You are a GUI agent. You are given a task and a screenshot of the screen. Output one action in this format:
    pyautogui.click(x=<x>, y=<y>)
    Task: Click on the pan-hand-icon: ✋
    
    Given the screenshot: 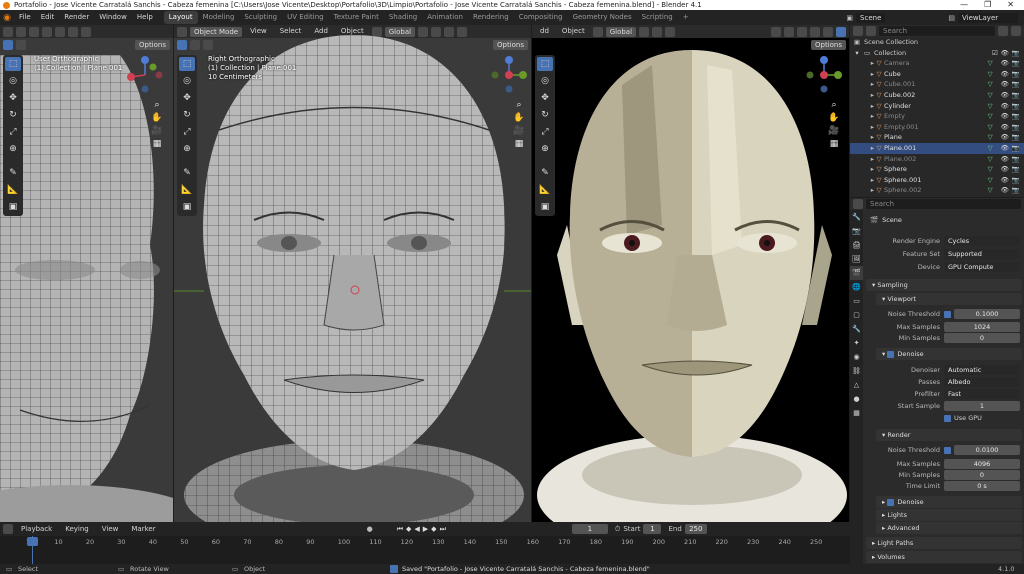 What is the action you would take?
    pyautogui.click(x=157, y=118)
    